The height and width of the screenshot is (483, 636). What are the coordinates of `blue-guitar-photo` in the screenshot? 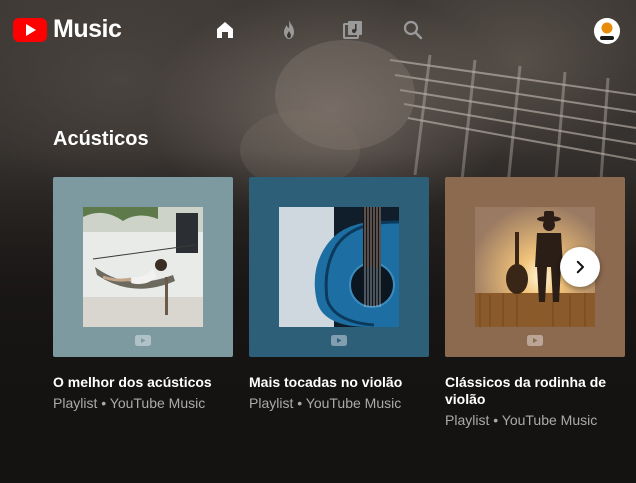 It's located at (339, 267).